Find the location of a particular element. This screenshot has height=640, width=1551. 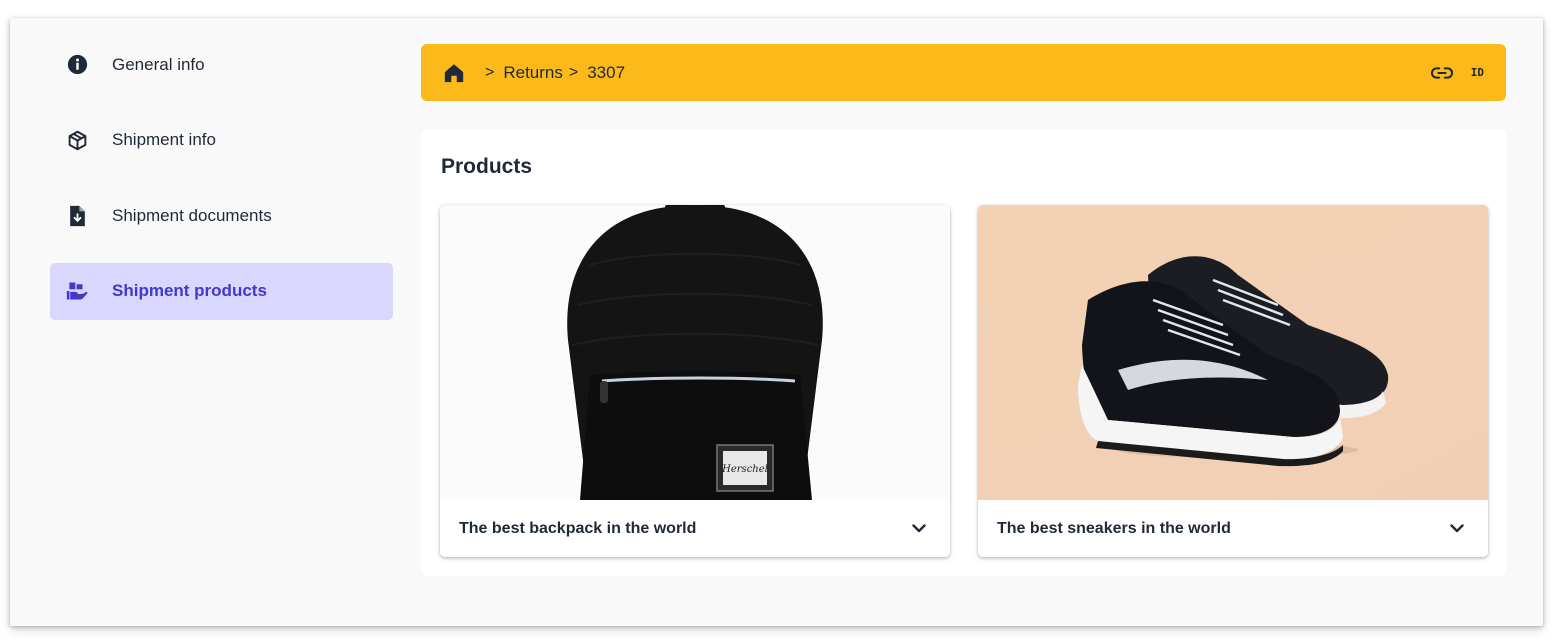

sidebar-item-shipment-documents: Shipment documents is located at coordinates (221, 215).